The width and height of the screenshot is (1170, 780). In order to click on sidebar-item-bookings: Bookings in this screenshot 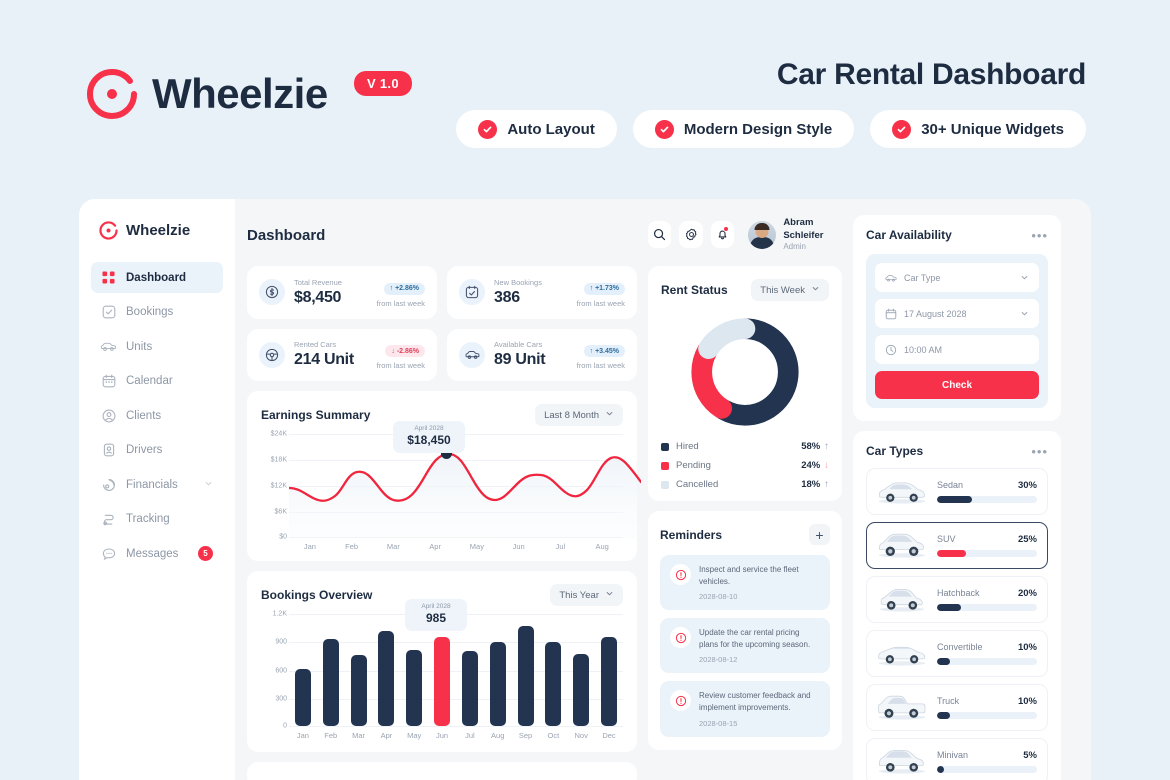, I will do `click(157, 312)`.